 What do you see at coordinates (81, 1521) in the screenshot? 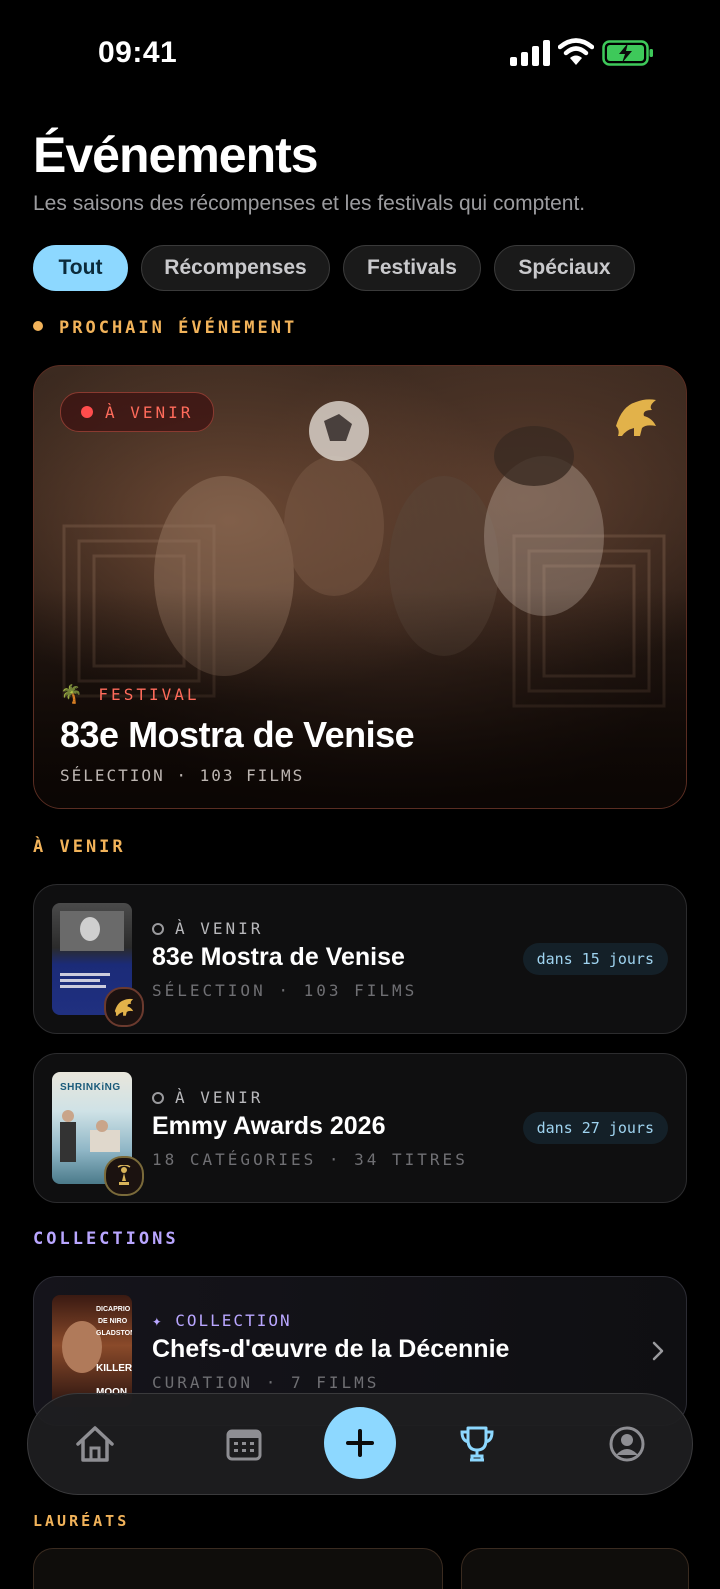
I see `section-laureats: LAURÉATS` at bounding box center [81, 1521].